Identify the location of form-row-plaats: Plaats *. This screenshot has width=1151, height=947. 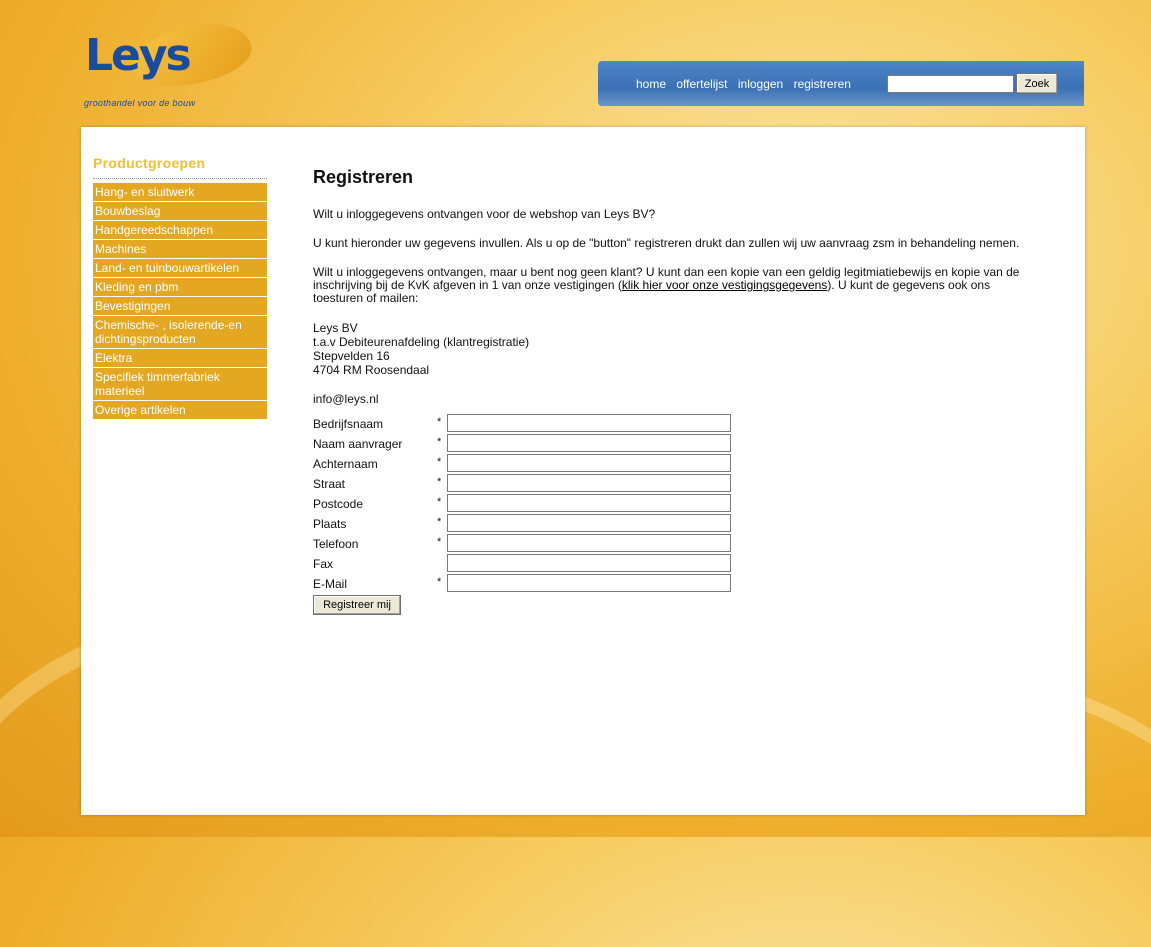
(678, 524).